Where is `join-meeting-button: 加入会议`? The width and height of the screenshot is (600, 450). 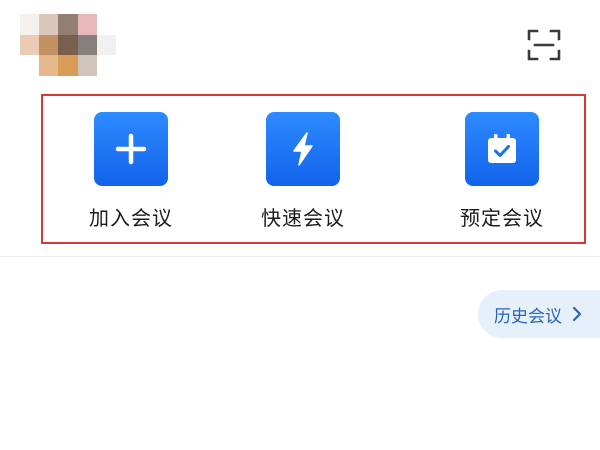 join-meeting-button: 加入会议 is located at coordinates (131, 171).